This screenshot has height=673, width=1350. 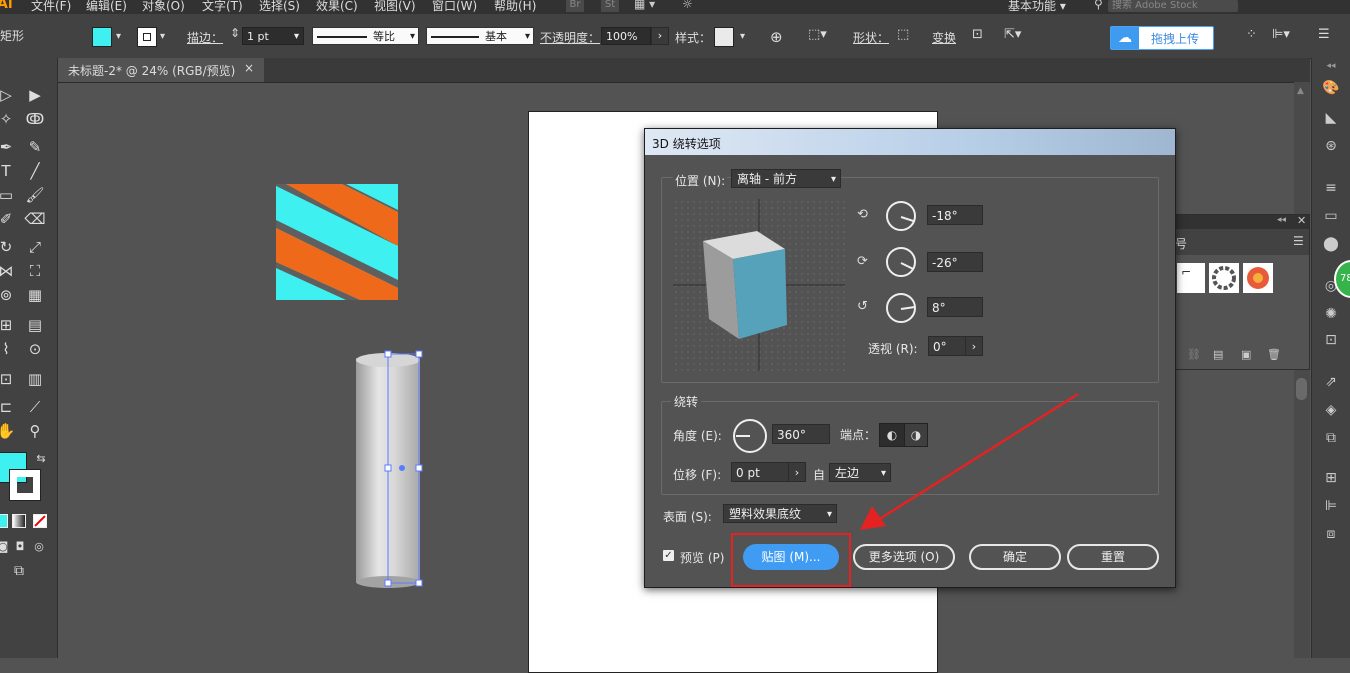 I want to click on collapse-icon: ◂◂, so click(x=1281, y=220).